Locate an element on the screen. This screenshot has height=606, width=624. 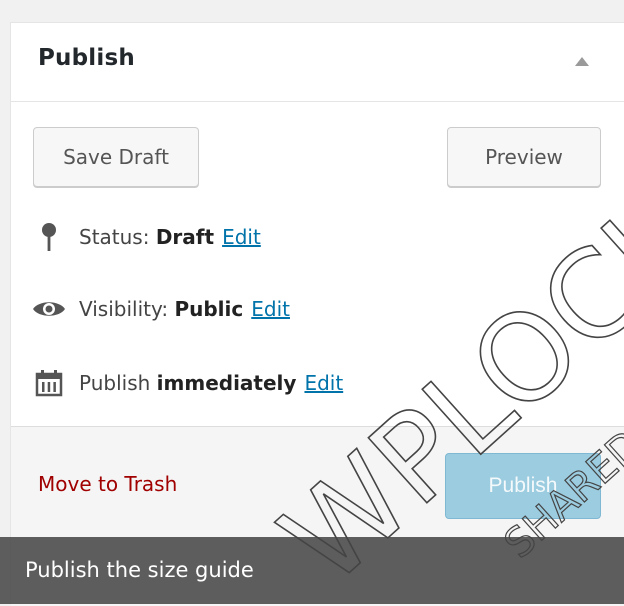
edit-visibility-link: Edit is located at coordinates (270, 309).